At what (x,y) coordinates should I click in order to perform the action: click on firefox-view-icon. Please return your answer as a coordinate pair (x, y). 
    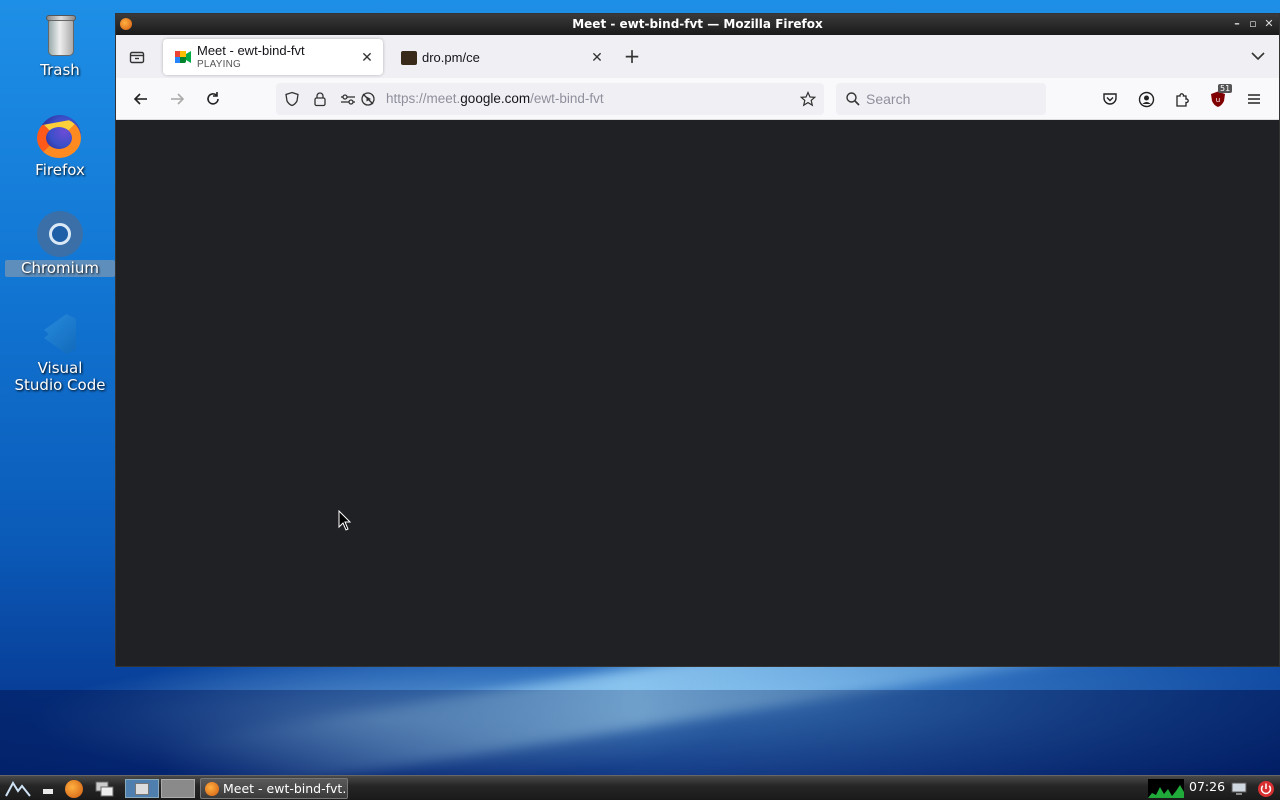
    Looking at the image, I should click on (137, 57).